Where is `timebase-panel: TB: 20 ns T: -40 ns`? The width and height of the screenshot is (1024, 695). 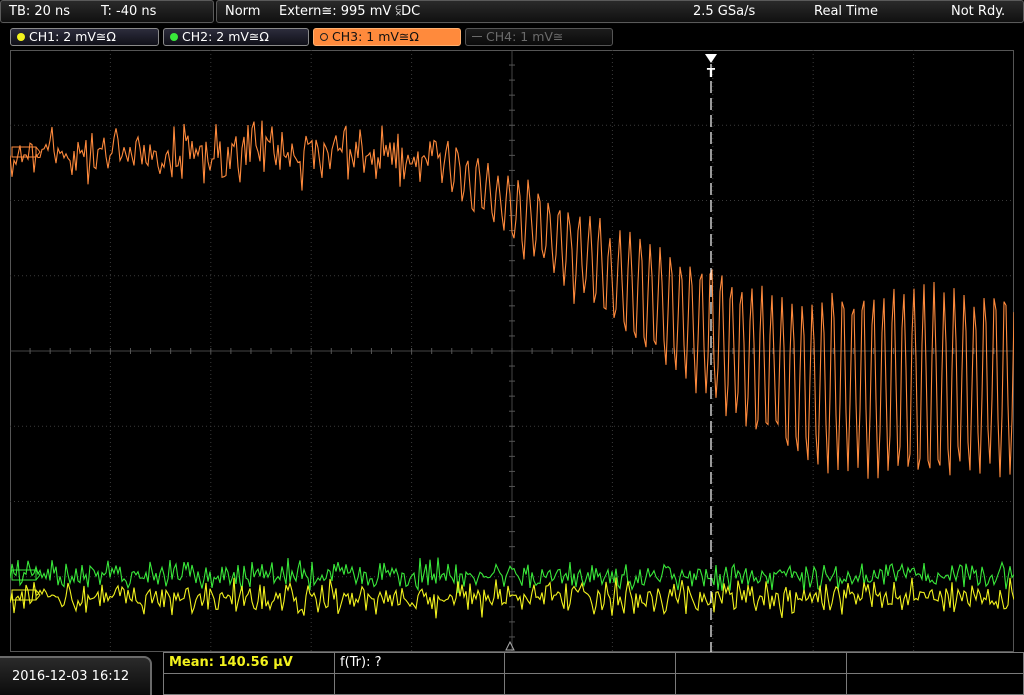 timebase-panel: TB: 20 ns T: -40 ns is located at coordinates (107, 11).